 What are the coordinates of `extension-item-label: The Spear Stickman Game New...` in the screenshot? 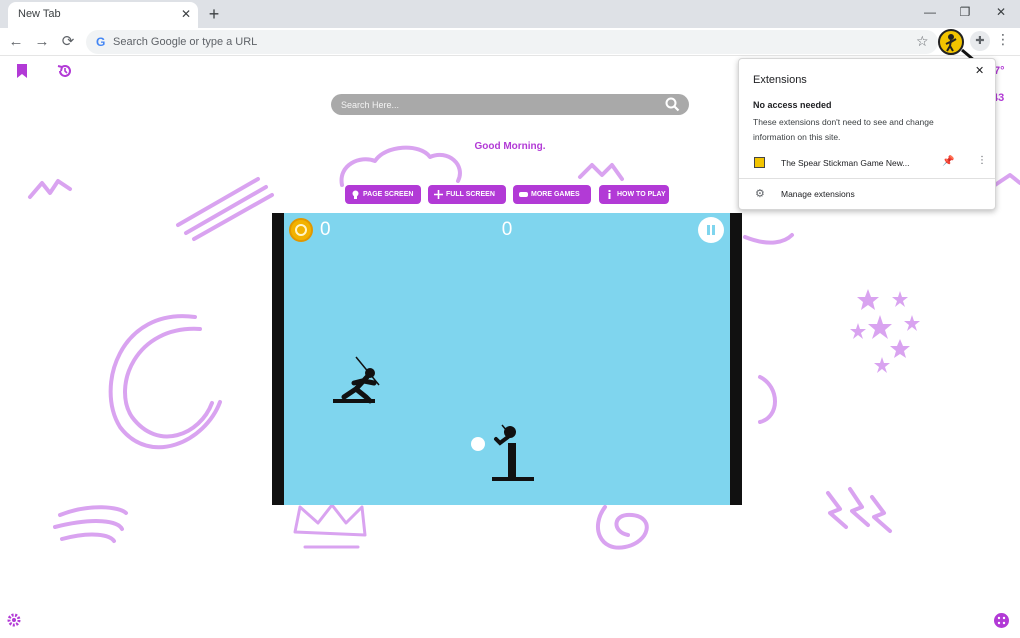 It's located at (845, 163).